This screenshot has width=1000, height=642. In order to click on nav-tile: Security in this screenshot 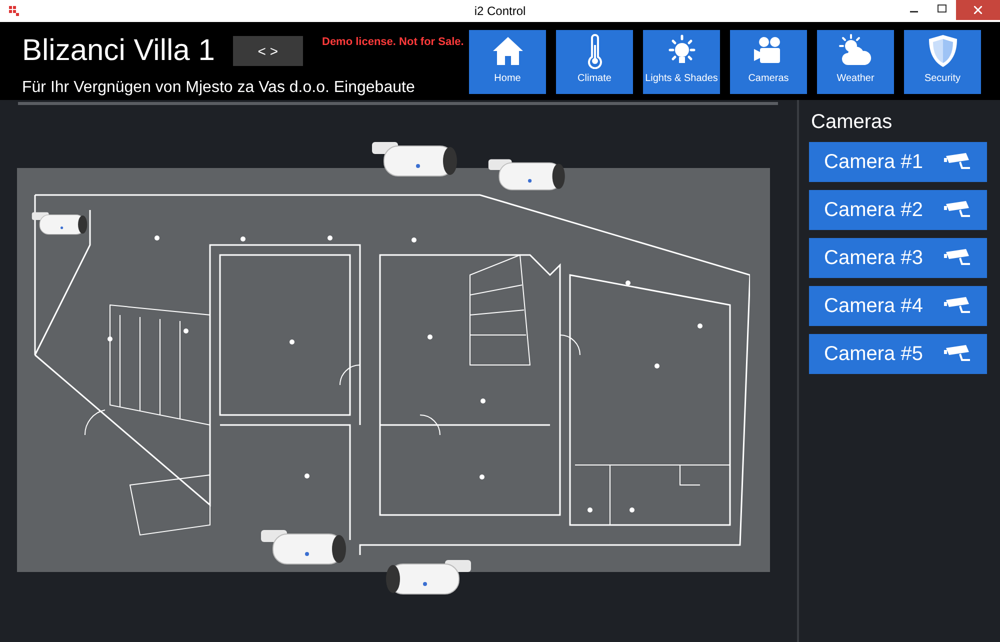, I will do `click(942, 62)`.